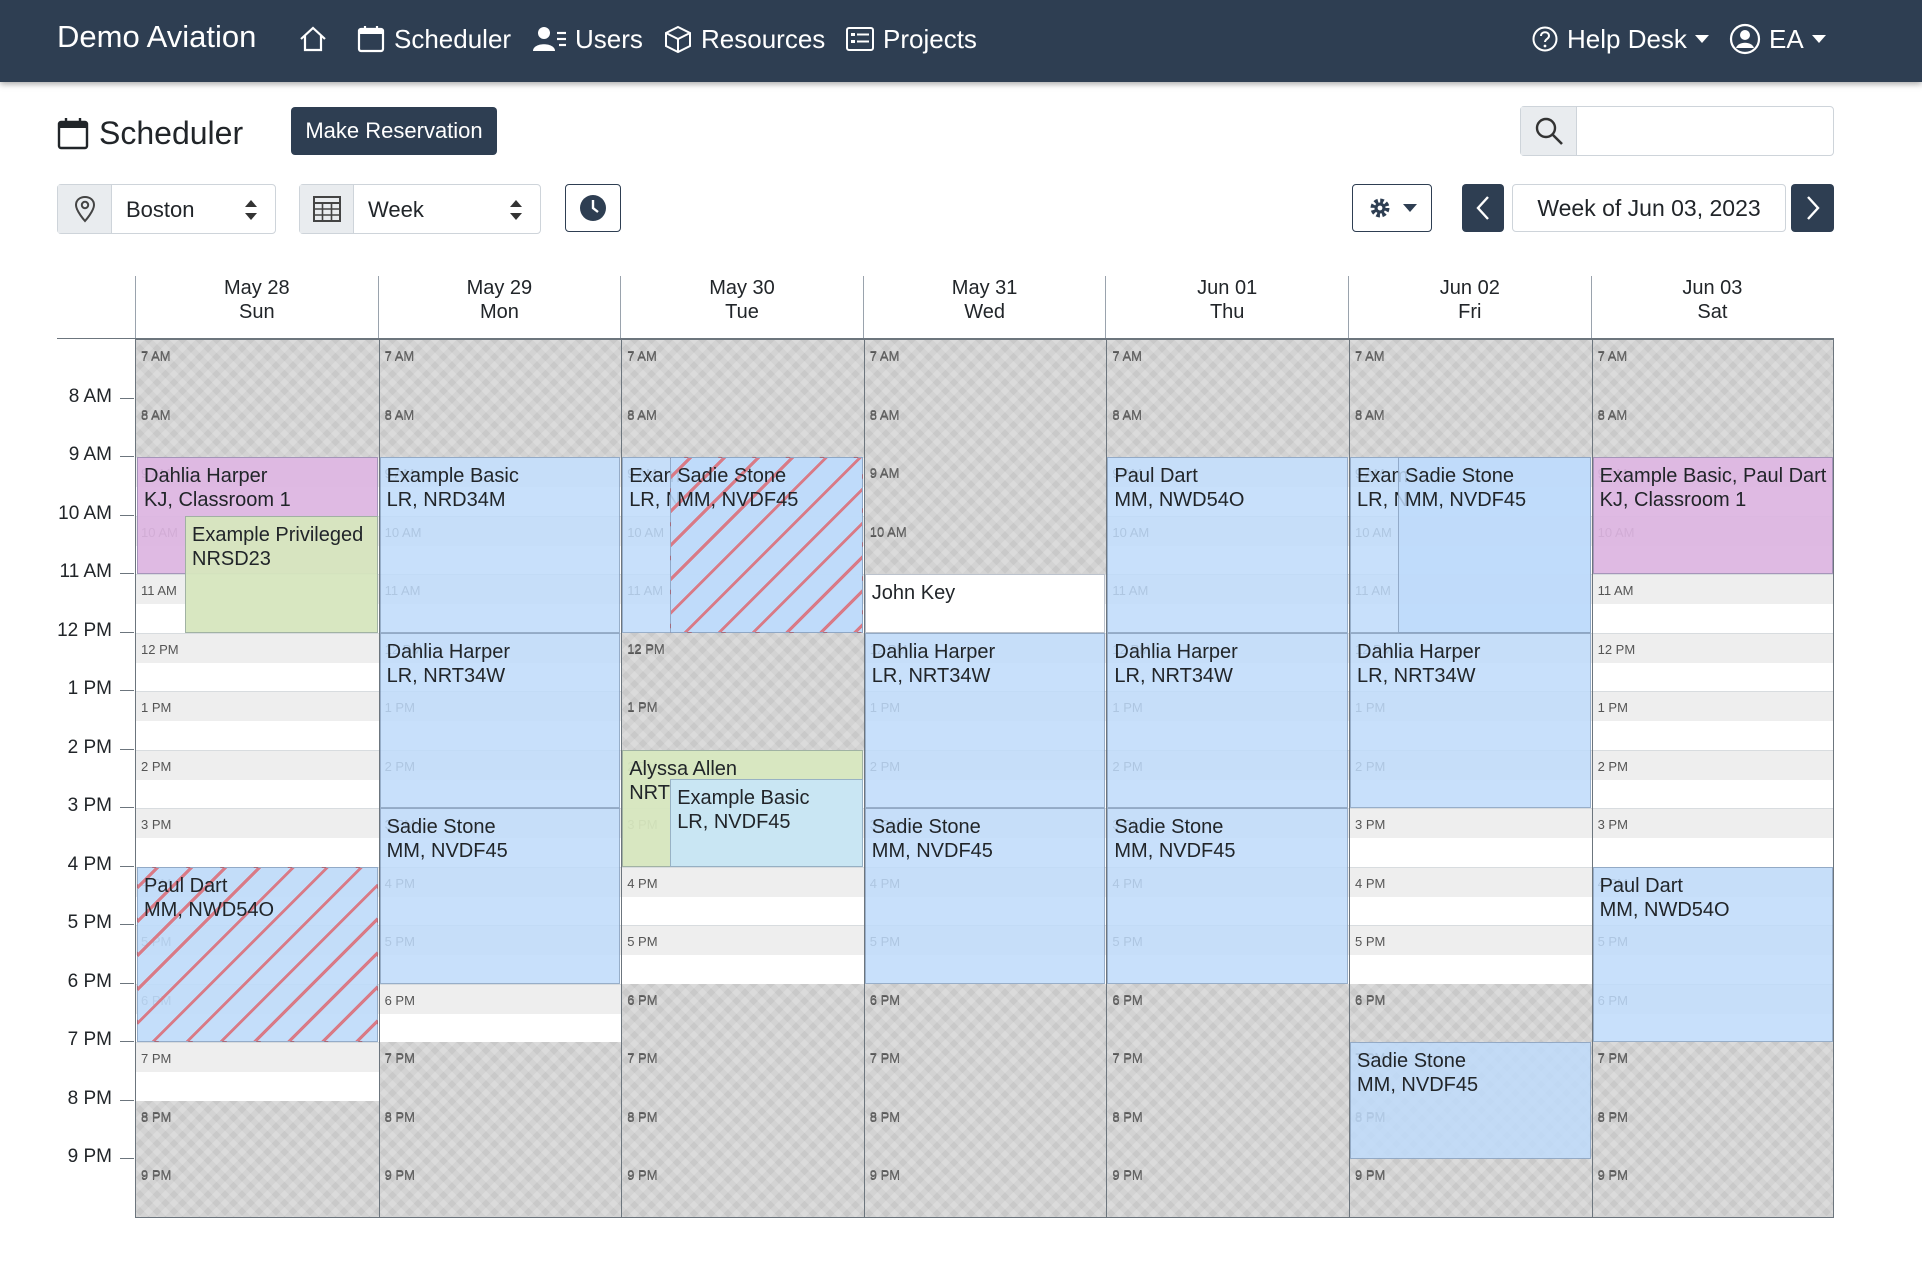 The height and width of the screenshot is (1280, 1922). Describe the element at coordinates (932, 851) in the screenshot. I see `reservation-resource: MM, NVDF45` at that location.